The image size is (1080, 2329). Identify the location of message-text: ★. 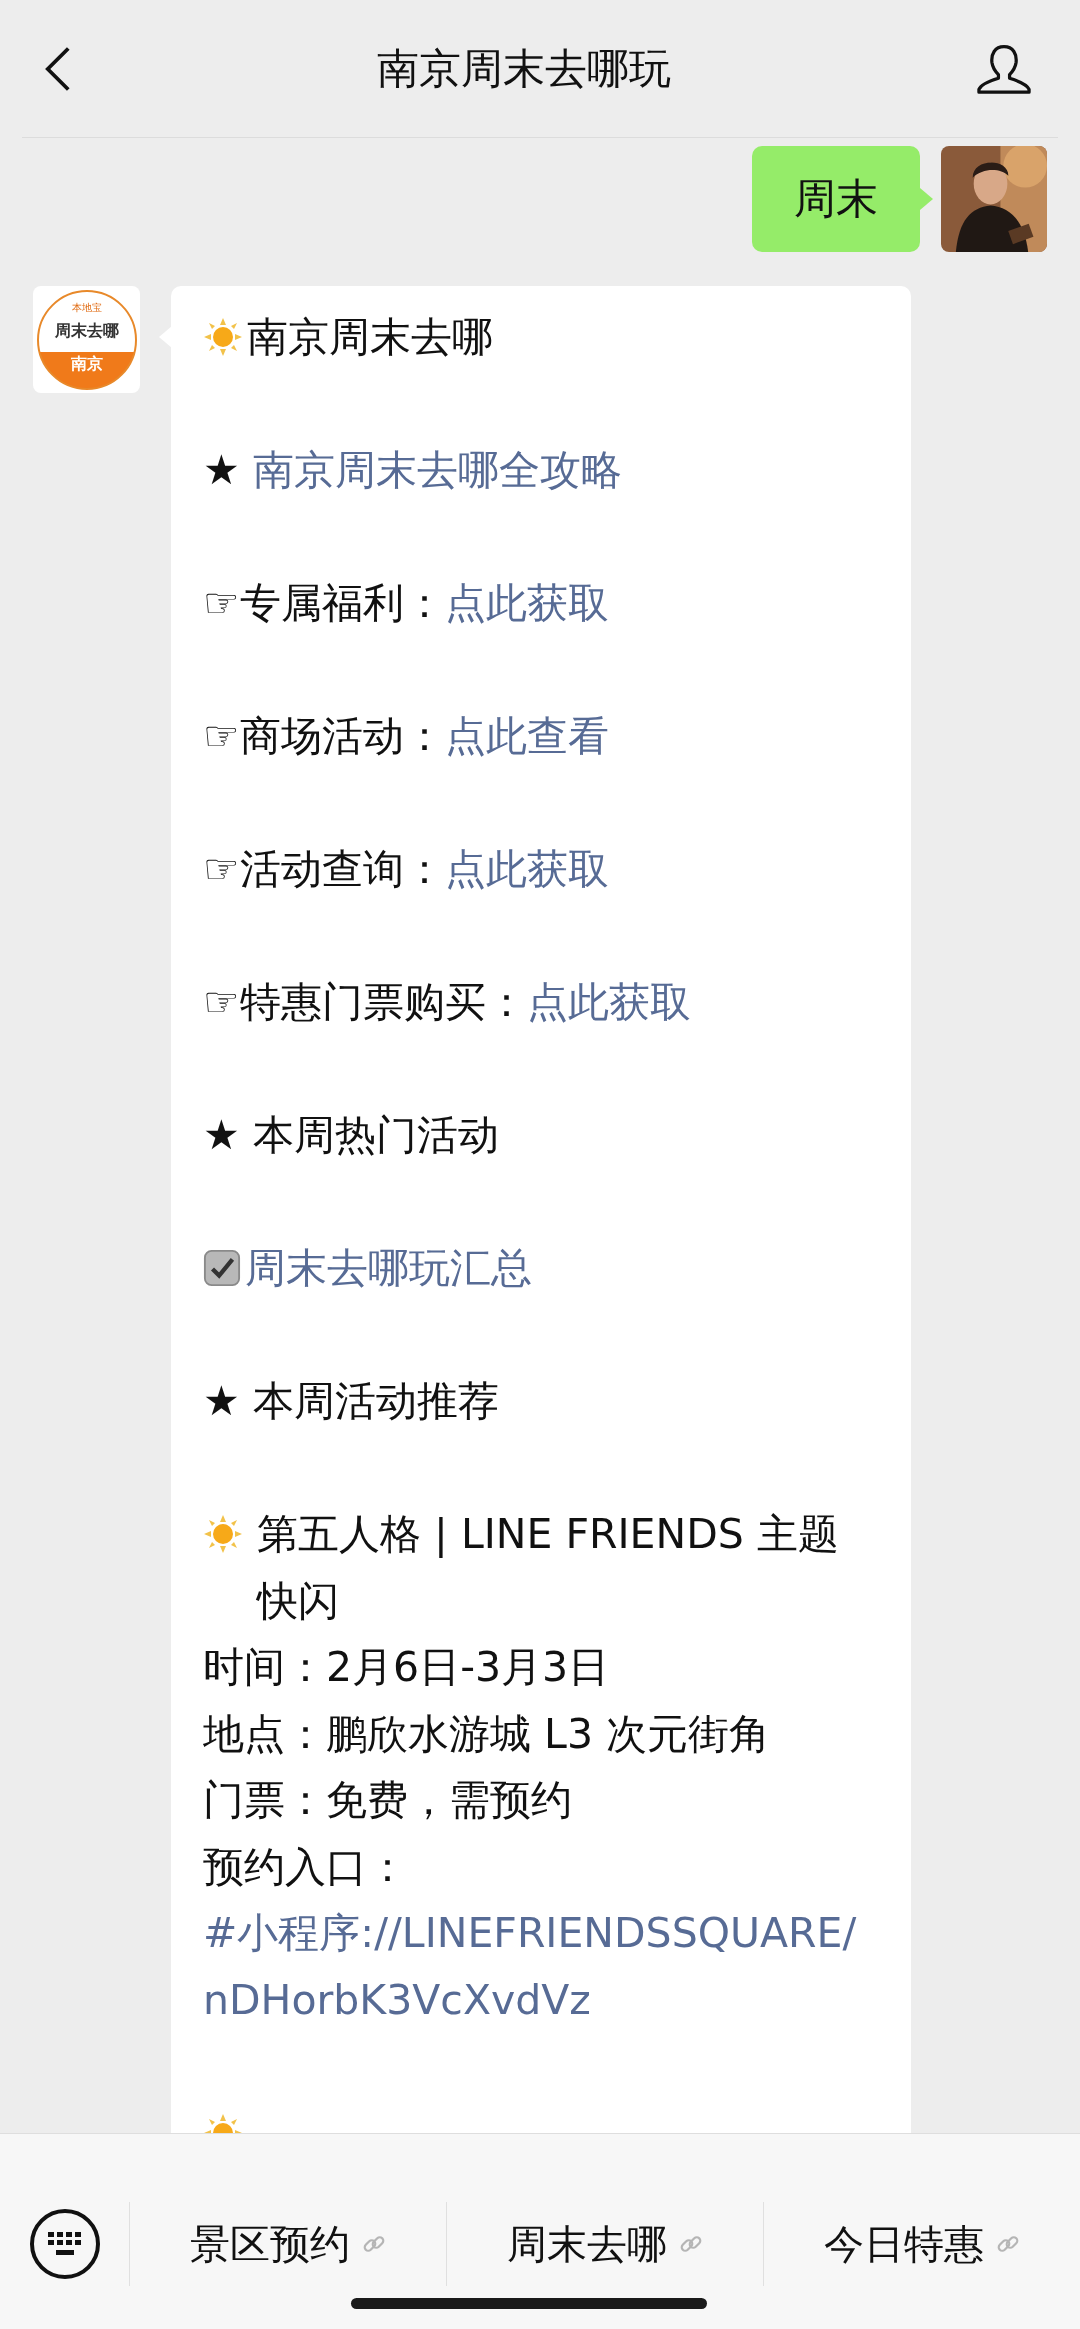
(222, 470).